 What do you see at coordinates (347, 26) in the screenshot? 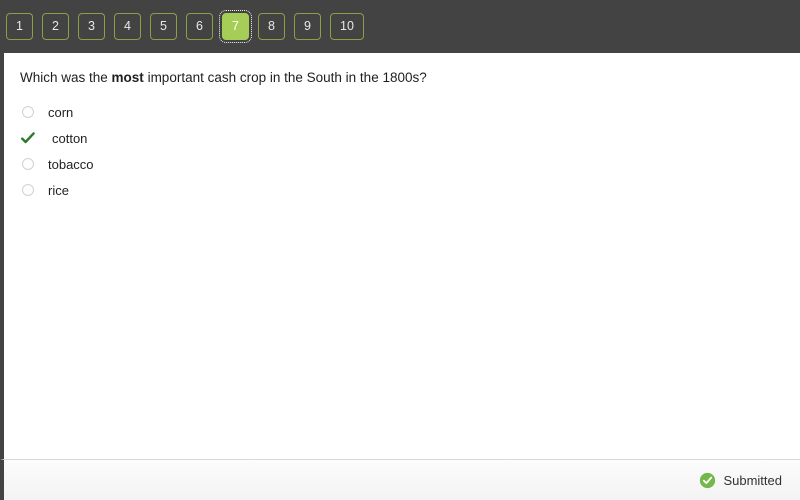
I see `question-nav-button-10: 10` at bounding box center [347, 26].